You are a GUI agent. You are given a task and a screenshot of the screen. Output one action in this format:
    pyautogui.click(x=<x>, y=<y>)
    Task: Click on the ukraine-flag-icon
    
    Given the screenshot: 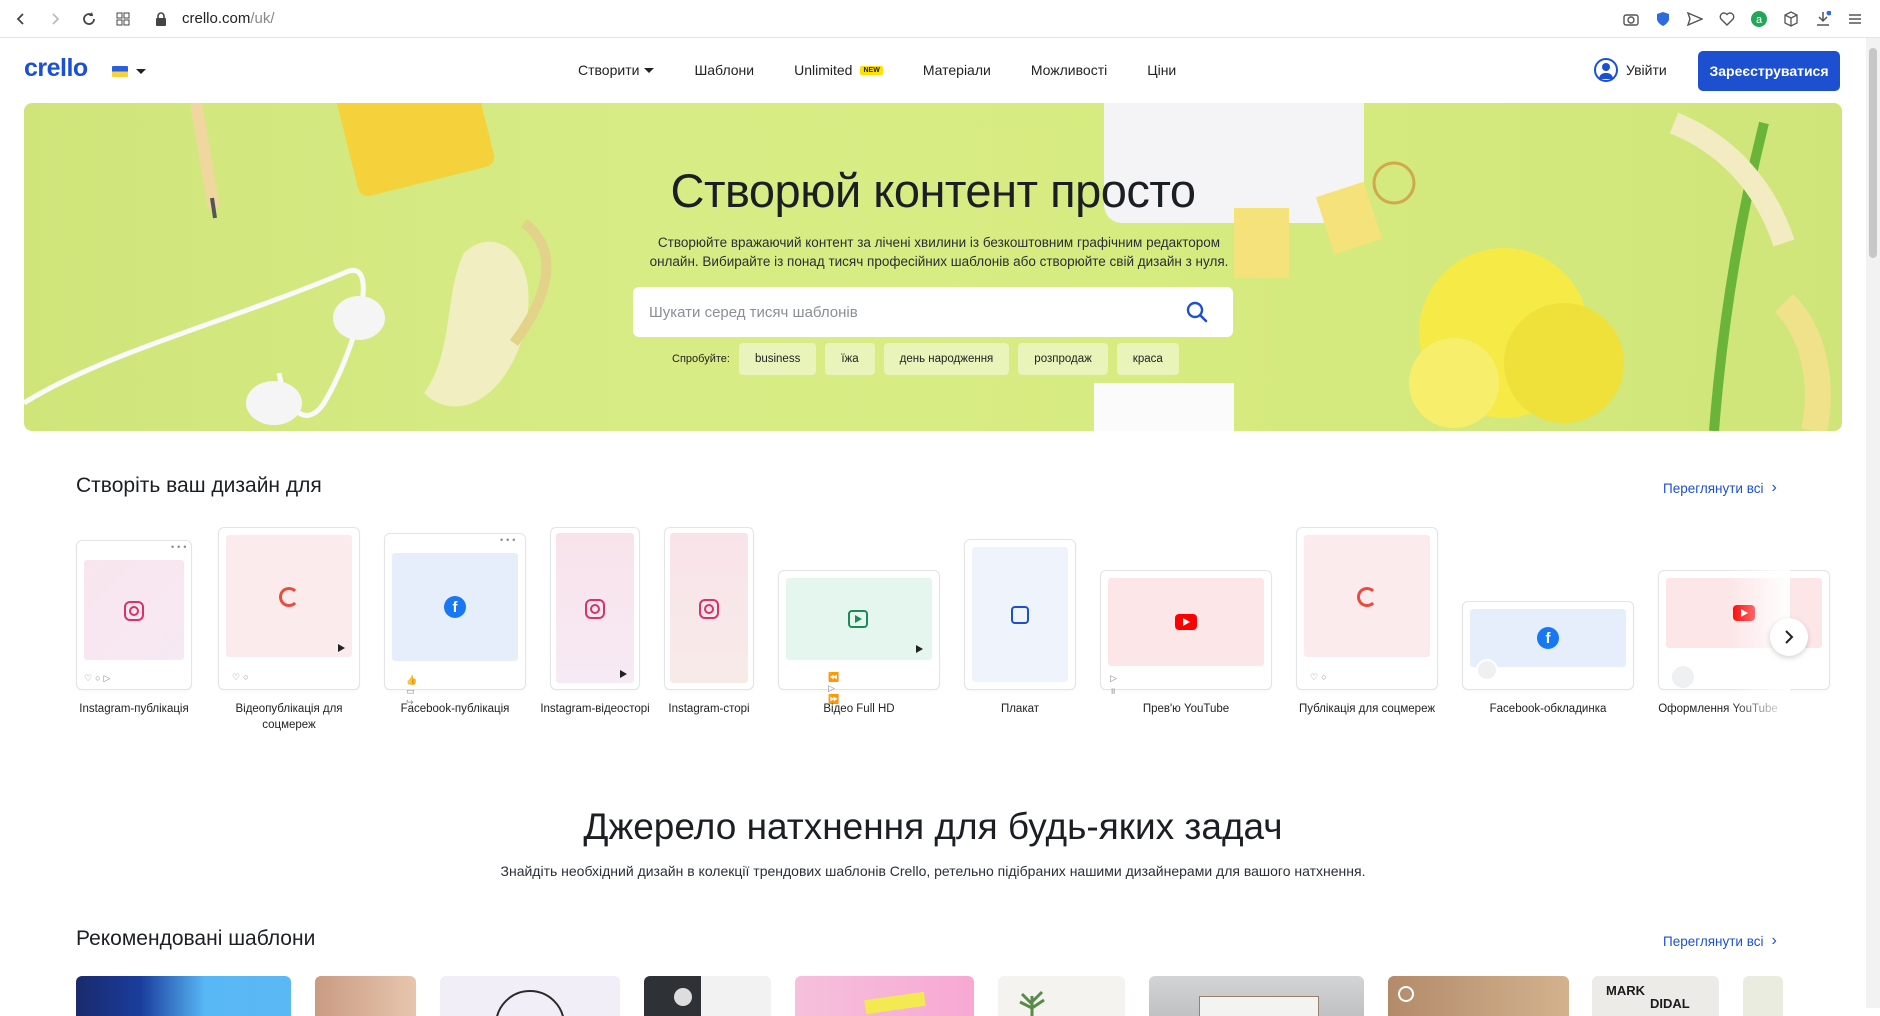 What is the action you would take?
    pyautogui.click(x=120, y=71)
    